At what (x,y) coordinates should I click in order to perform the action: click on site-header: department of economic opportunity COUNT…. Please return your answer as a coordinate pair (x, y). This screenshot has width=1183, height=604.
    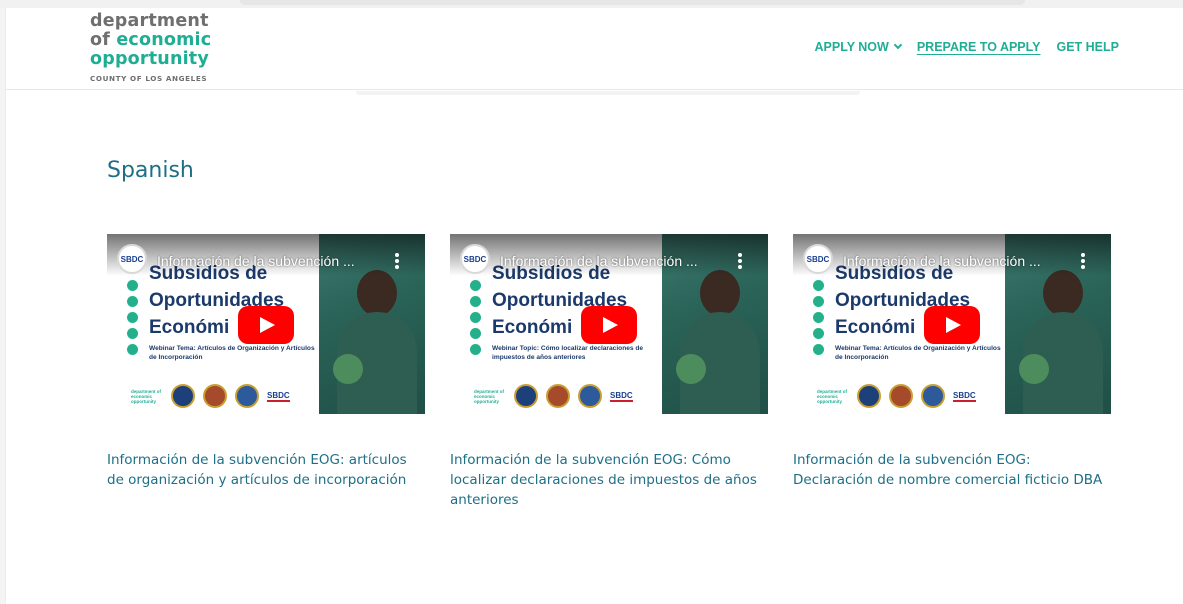
    Looking at the image, I should click on (594, 49).